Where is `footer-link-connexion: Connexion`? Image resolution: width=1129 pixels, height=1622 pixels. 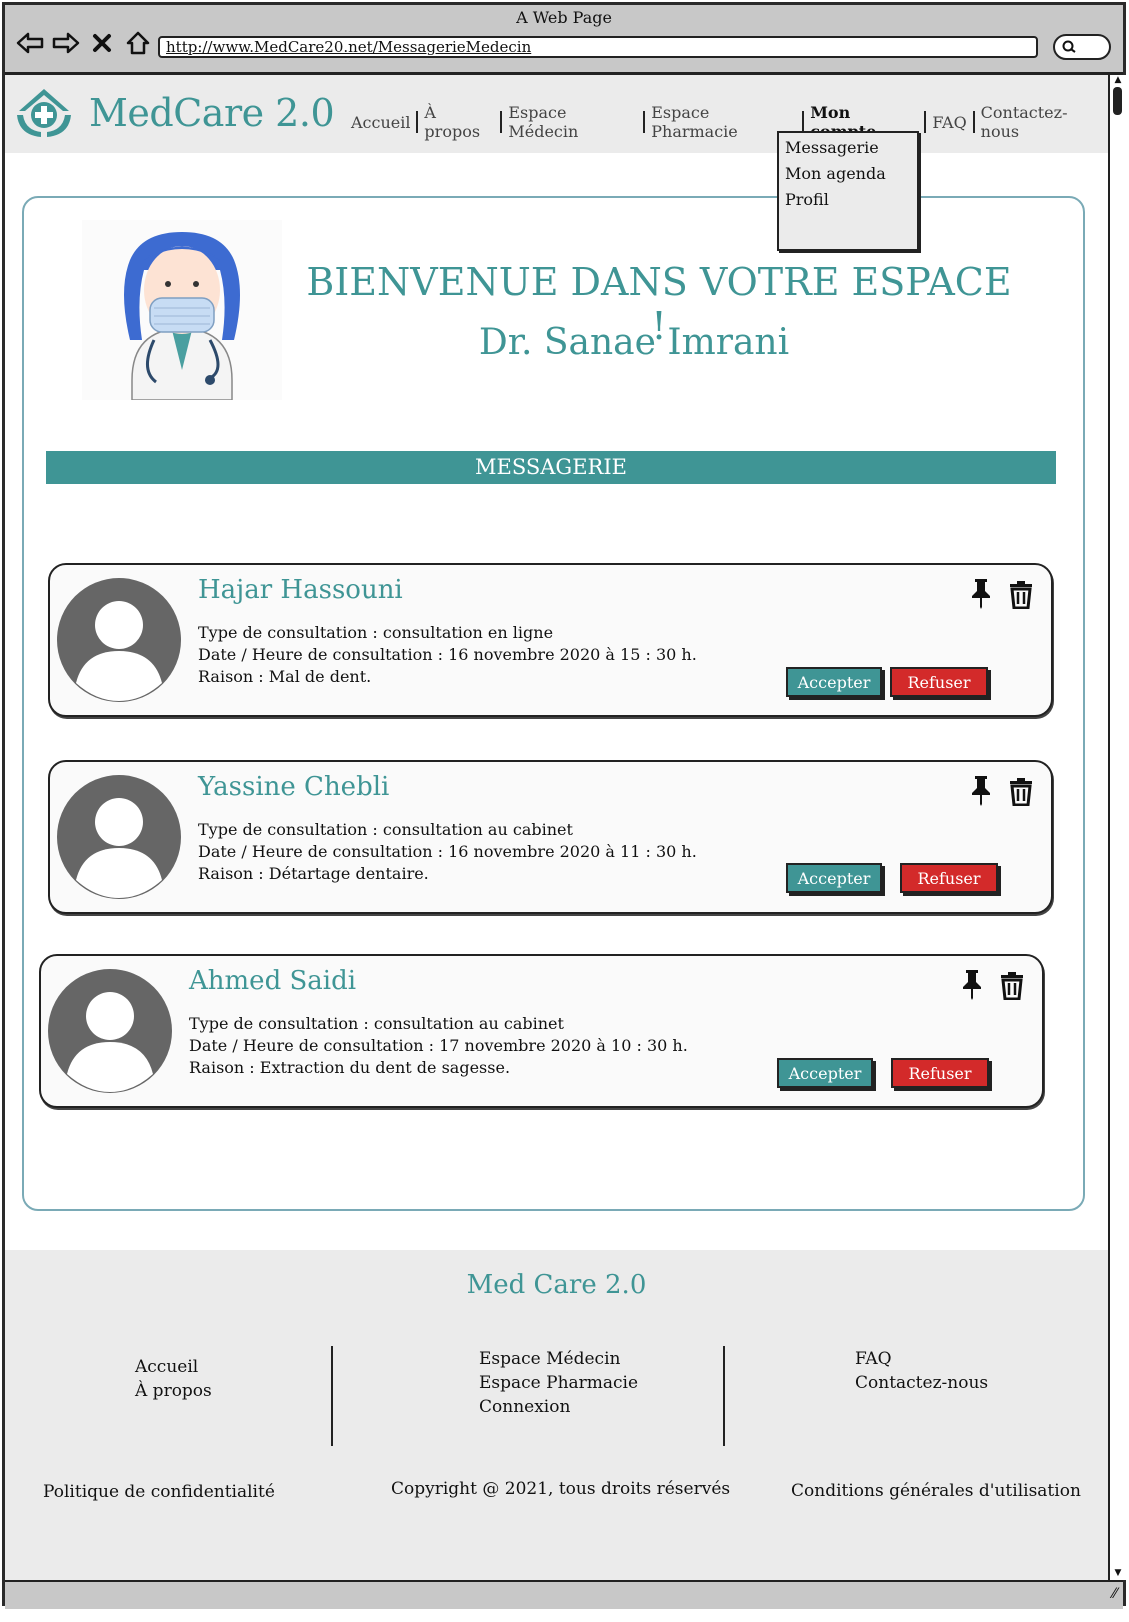
footer-link-connexion: Connexion is located at coordinates (558, 1407).